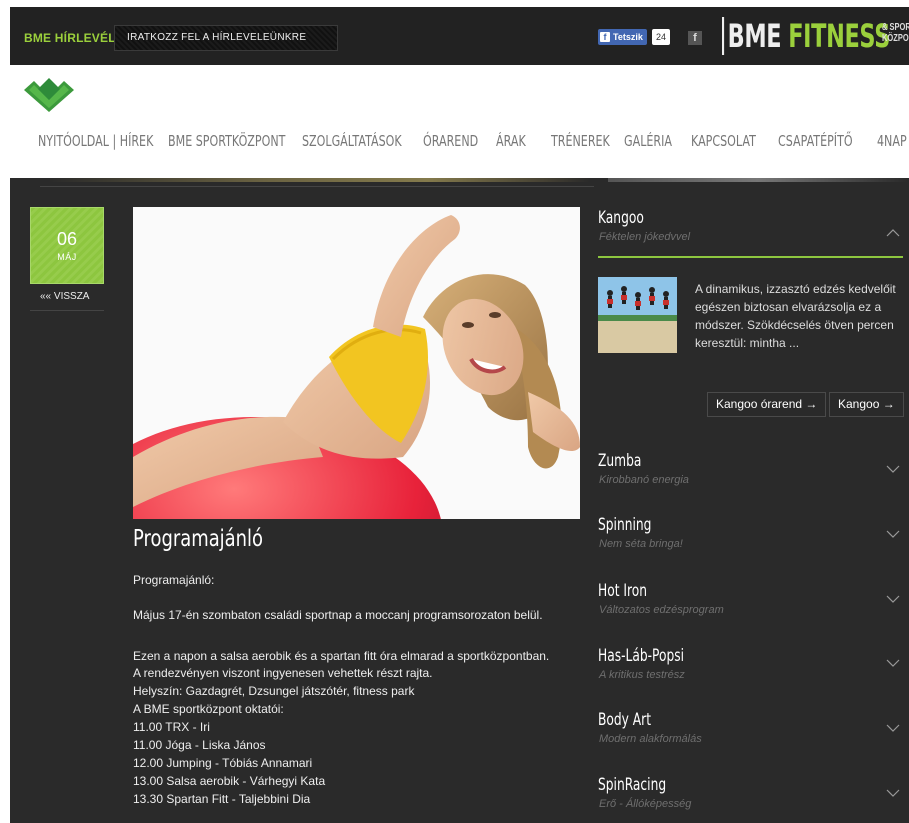 The height and width of the screenshot is (823, 909). What do you see at coordinates (171, 727) in the screenshot?
I see `schedule-line: 11.00 TRX - Iri` at bounding box center [171, 727].